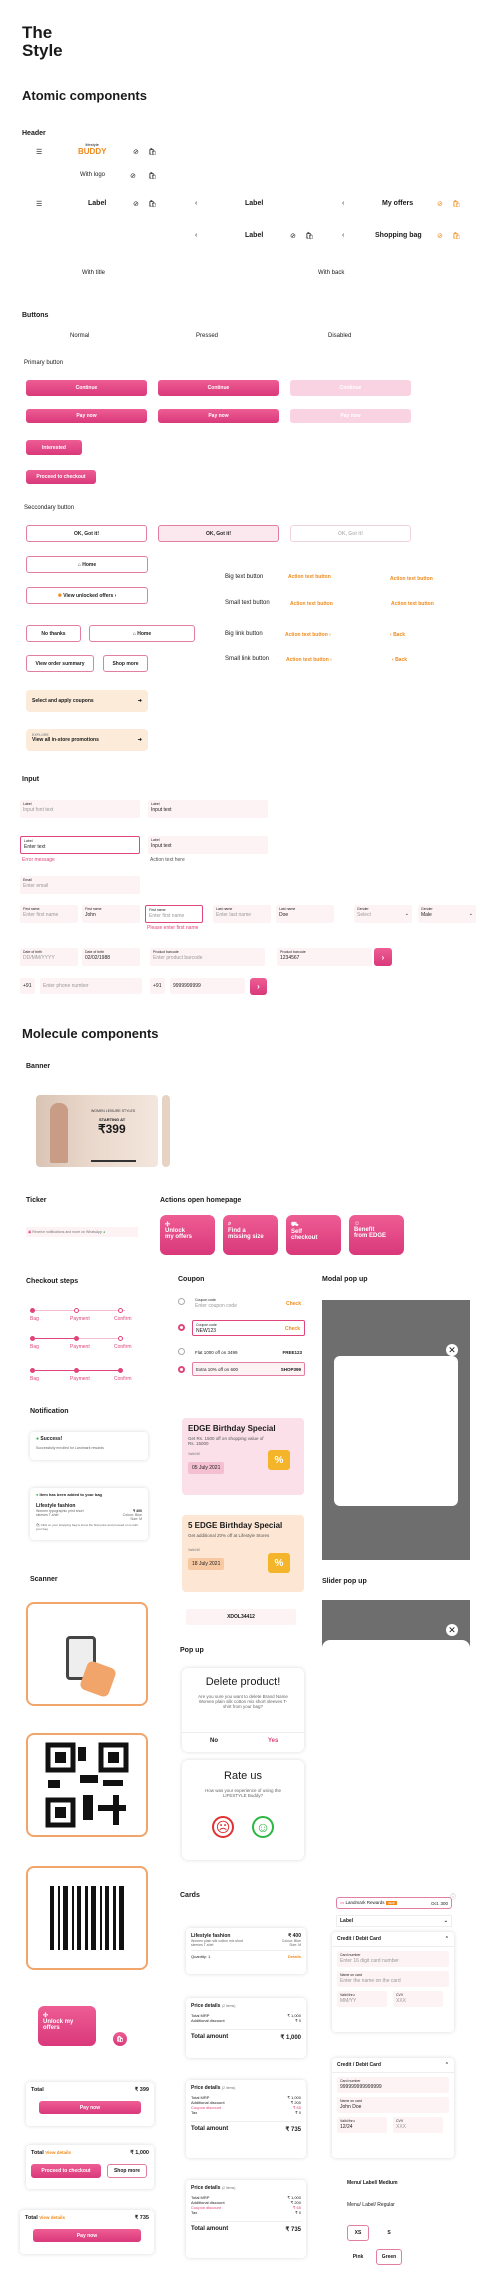  What do you see at coordinates (54, 447) in the screenshot?
I see `interested-button: Interested` at bounding box center [54, 447].